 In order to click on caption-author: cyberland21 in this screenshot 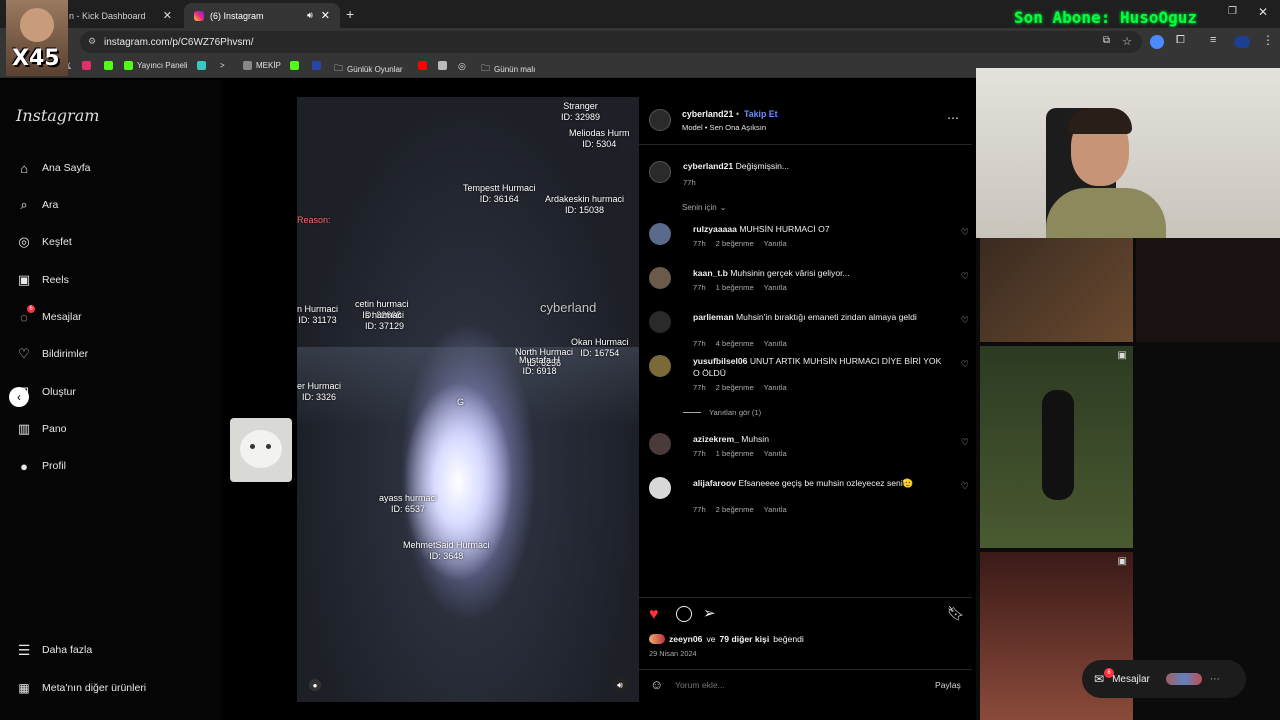, I will do `click(708, 166)`.